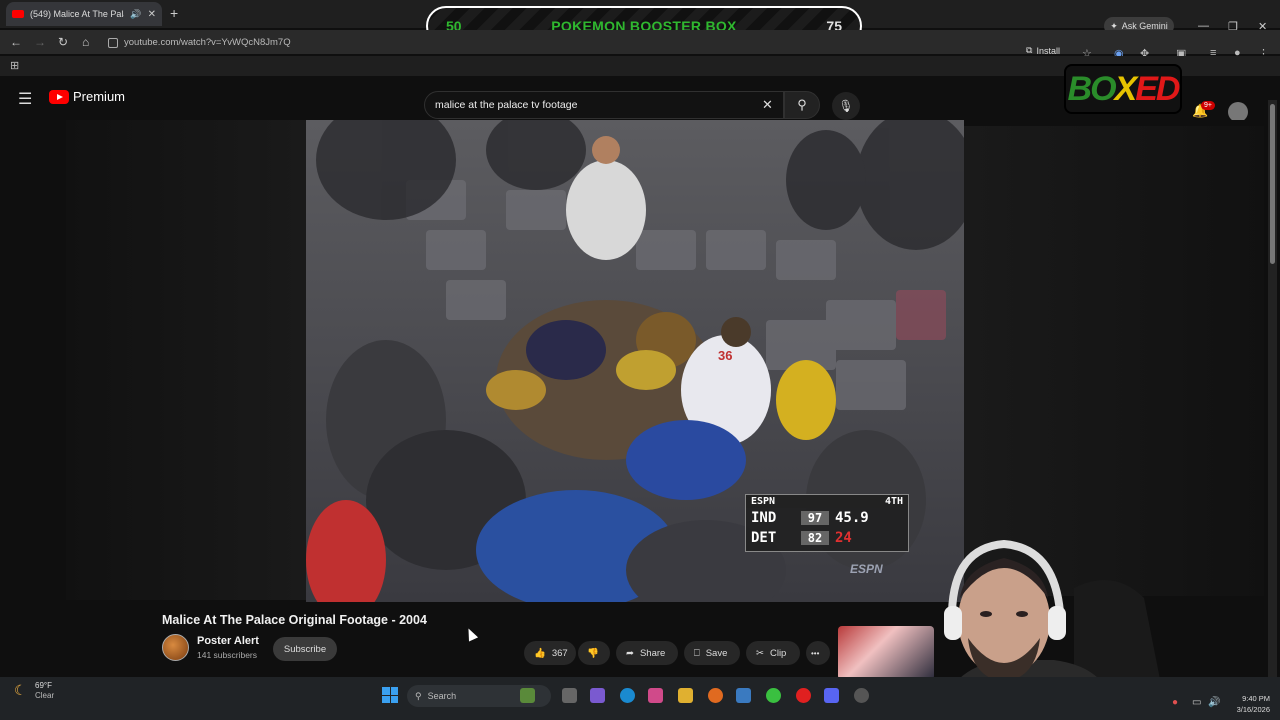  What do you see at coordinates (43, 685) in the screenshot?
I see `weather-temperature: 69°F` at bounding box center [43, 685].